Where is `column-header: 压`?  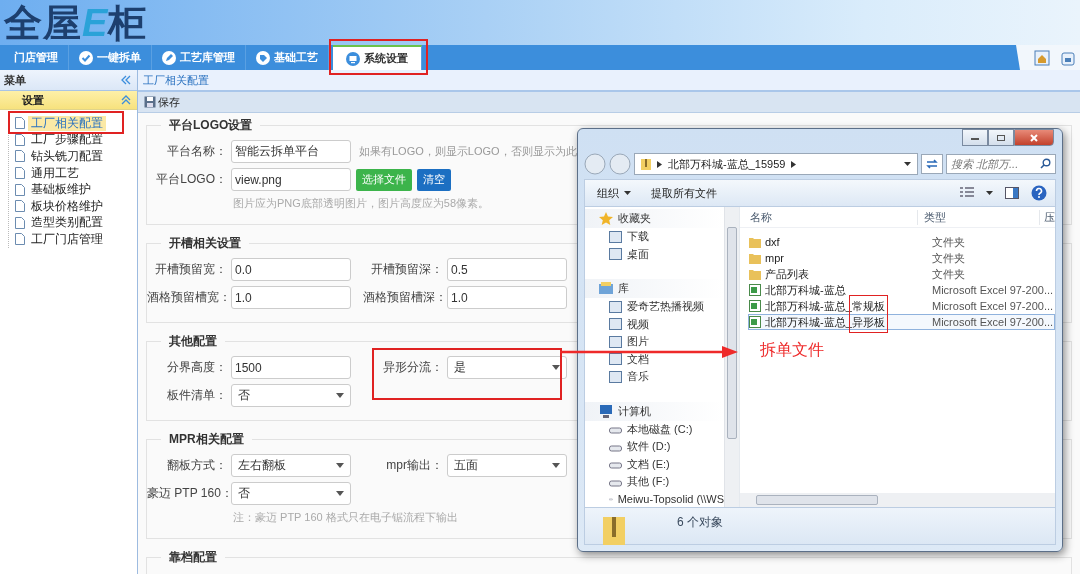 column-header: 压 is located at coordinates (1047, 217).